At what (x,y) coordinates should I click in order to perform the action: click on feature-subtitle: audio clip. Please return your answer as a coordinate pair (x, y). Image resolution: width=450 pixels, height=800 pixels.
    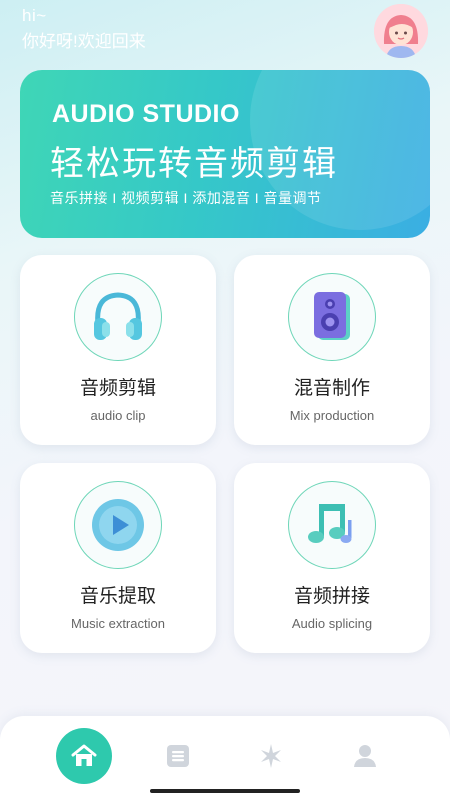
    Looking at the image, I should click on (118, 415).